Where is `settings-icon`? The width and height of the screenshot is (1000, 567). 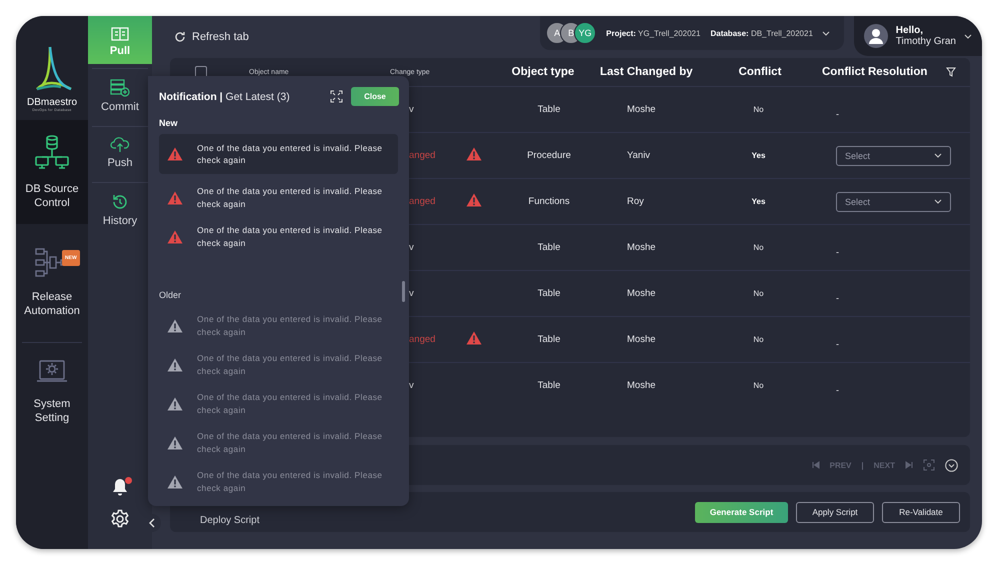 settings-icon is located at coordinates (120, 519).